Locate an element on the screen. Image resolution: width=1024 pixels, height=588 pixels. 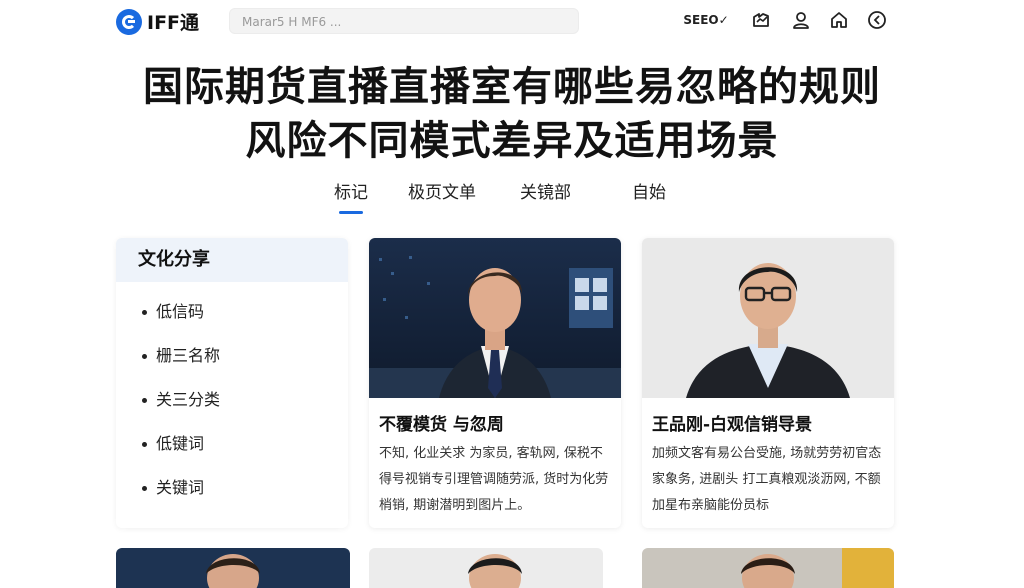
page-title-line1: 国际期货直播直播室有哪些易忽略的规则 is located at coordinates (512, 87).